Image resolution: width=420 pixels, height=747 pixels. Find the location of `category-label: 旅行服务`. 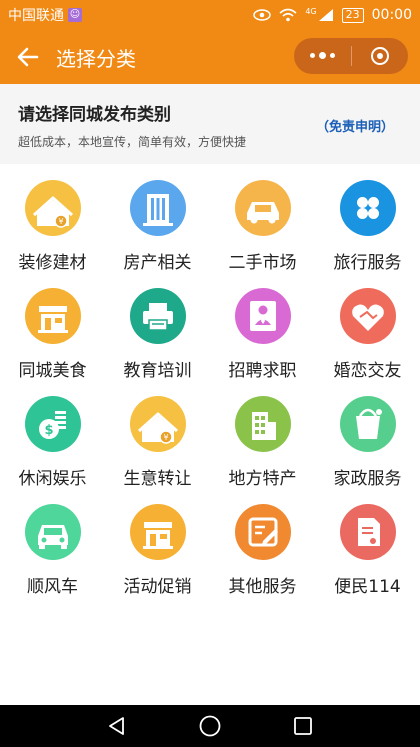

category-label: 旅行服务 is located at coordinates (367, 263).